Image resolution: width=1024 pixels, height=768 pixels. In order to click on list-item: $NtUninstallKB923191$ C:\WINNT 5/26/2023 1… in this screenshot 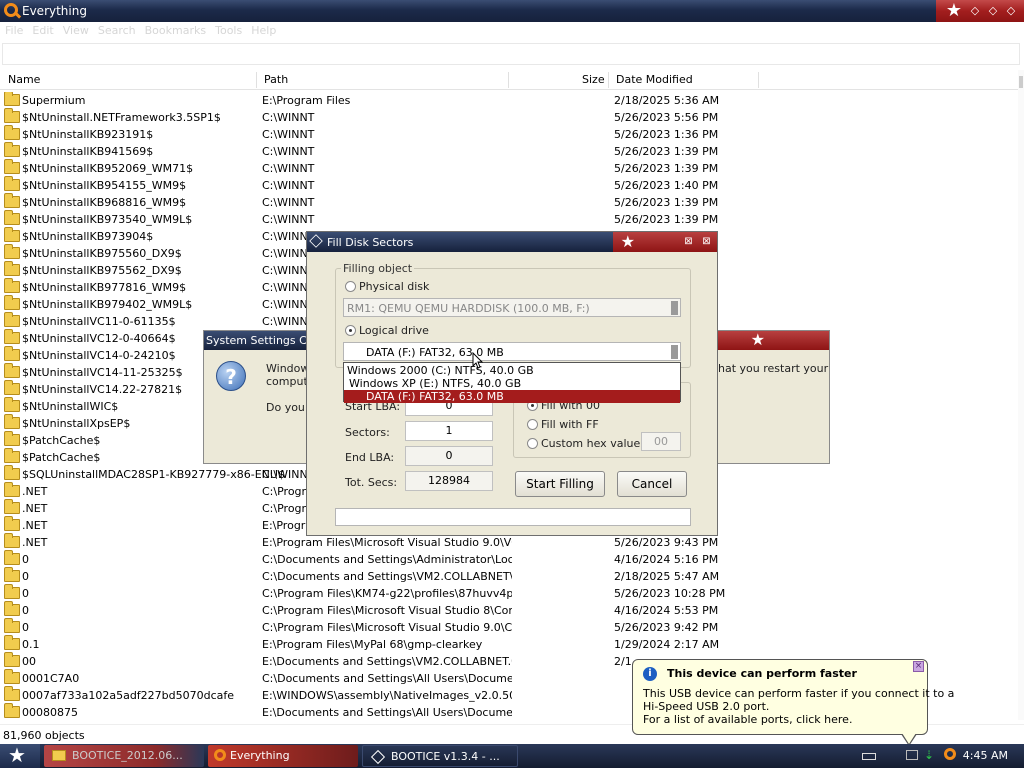, I will do `click(509, 134)`.